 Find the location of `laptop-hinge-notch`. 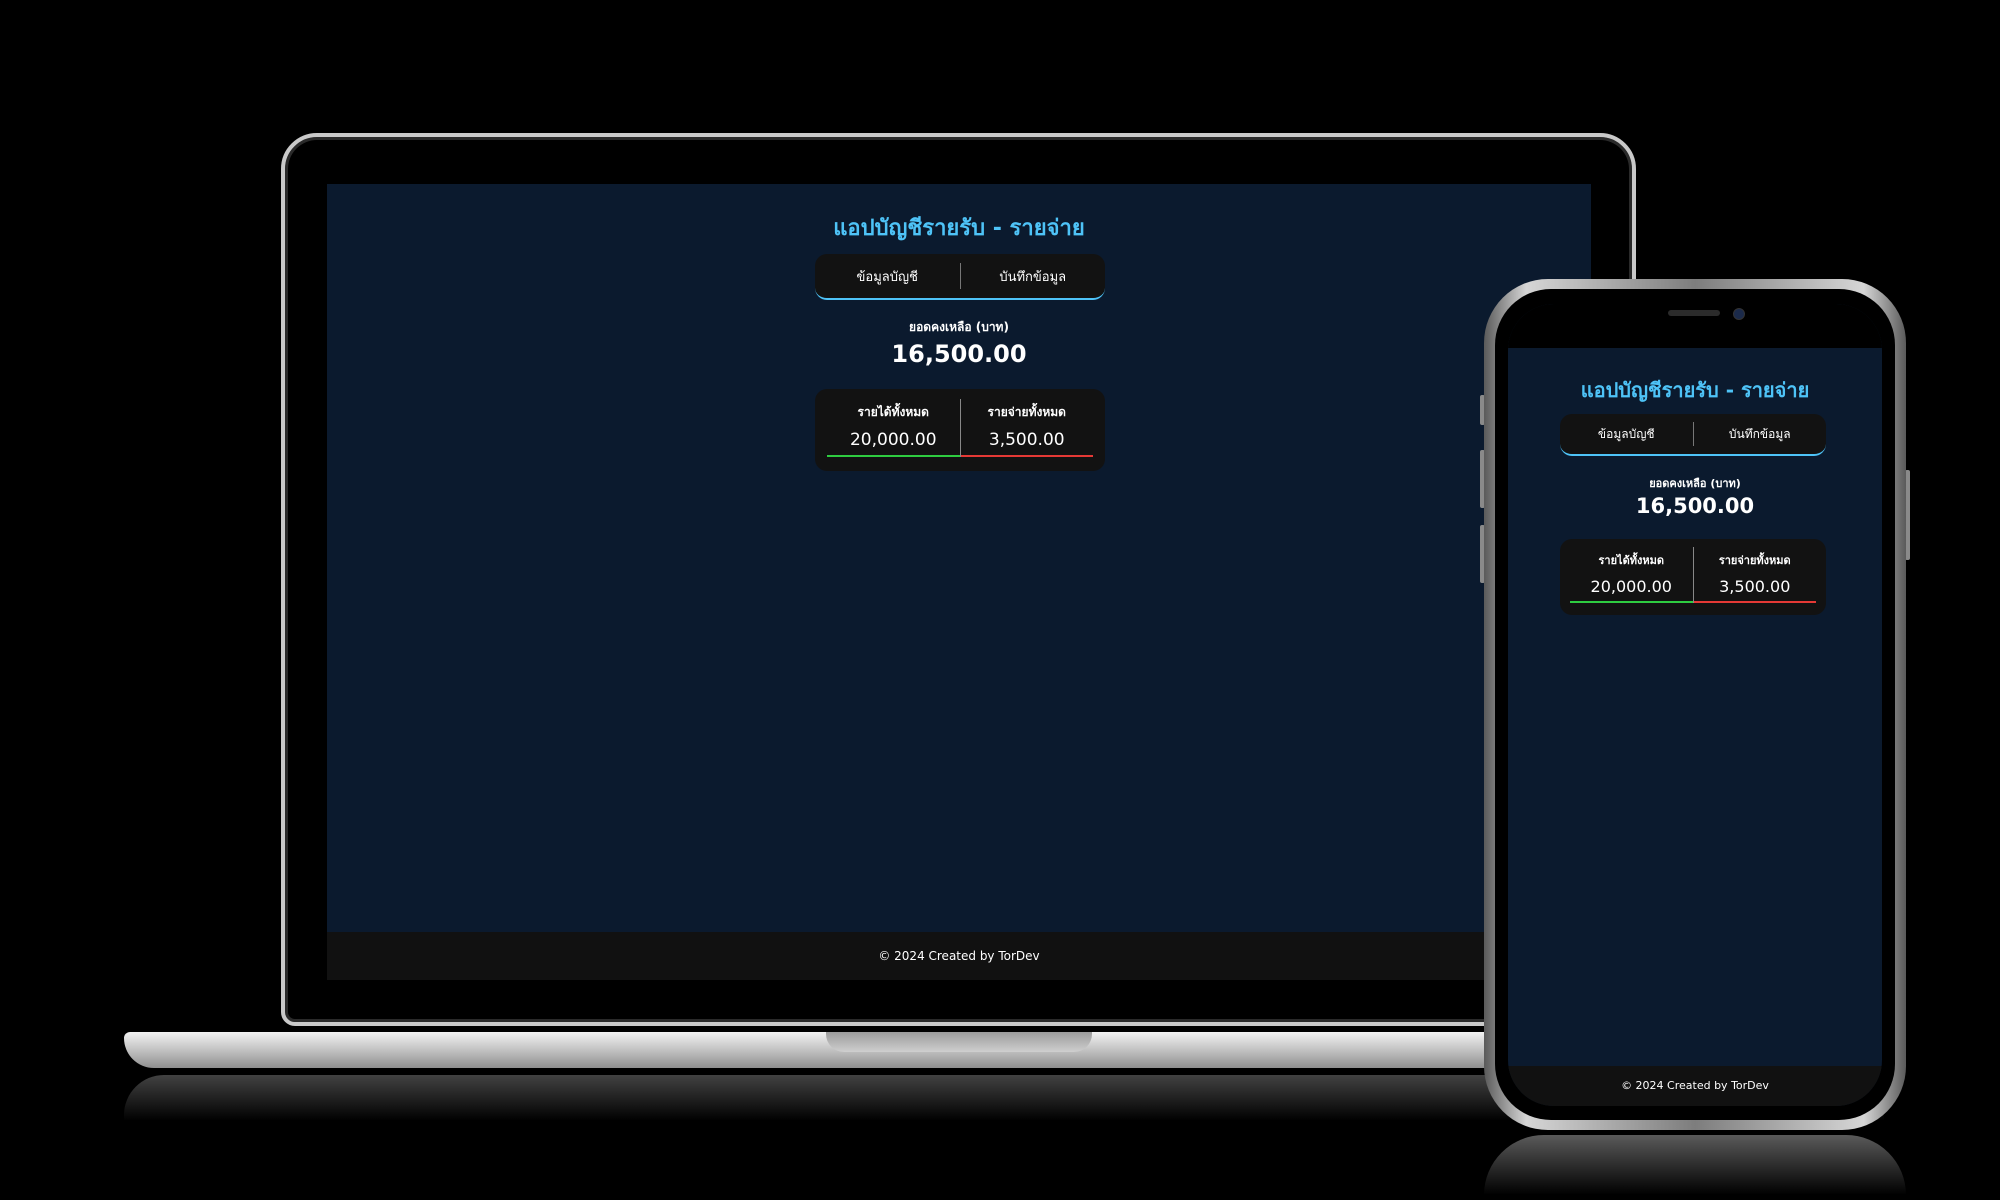

laptop-hinge-notch is located at coordinates (959, 1042).